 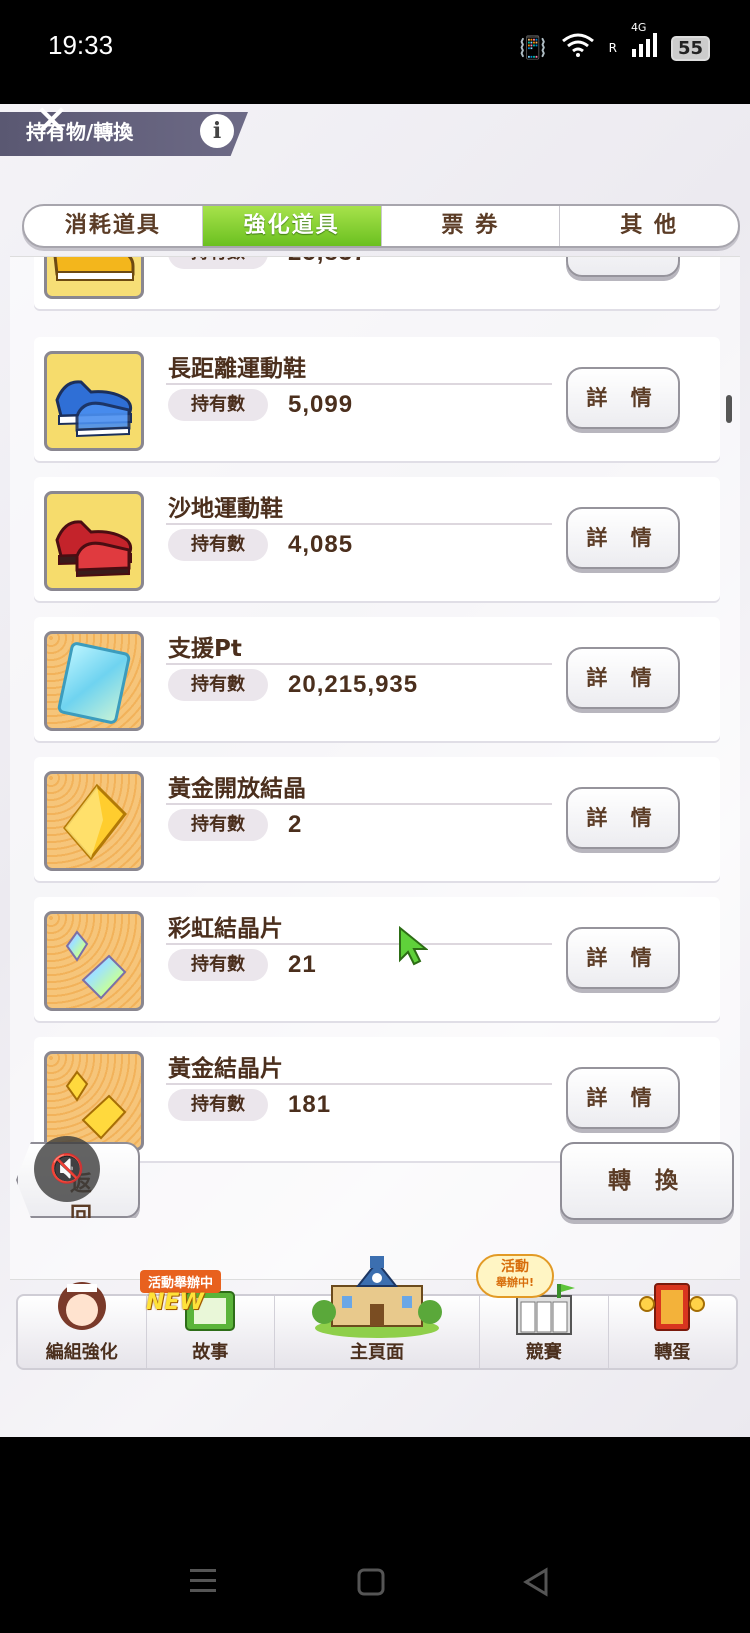 I want to click on item-name: 長距離運動鞋, so click(x=237, y=369).